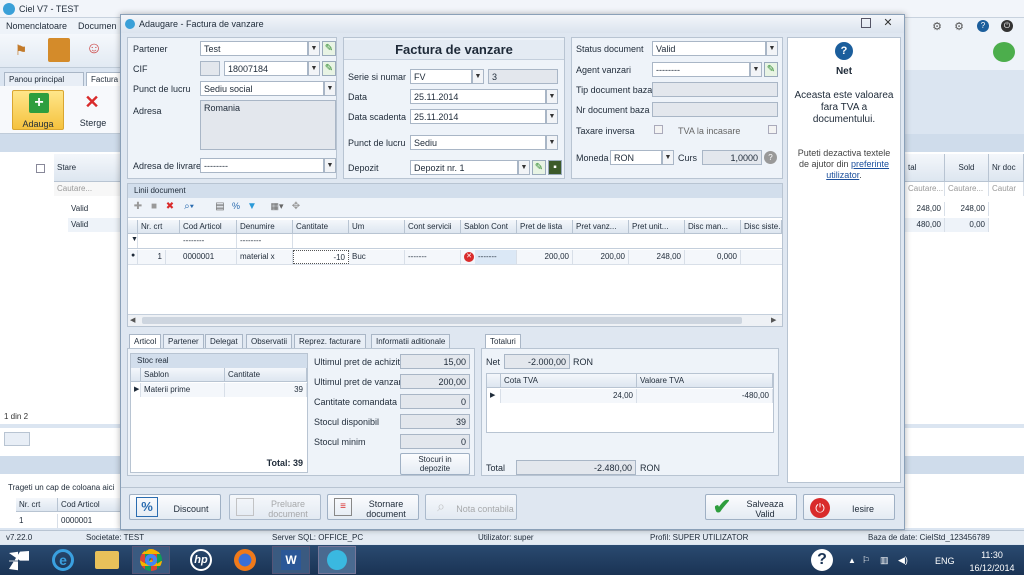  I want to click on cell-disc-manual: 0,000, so click(713, 257).